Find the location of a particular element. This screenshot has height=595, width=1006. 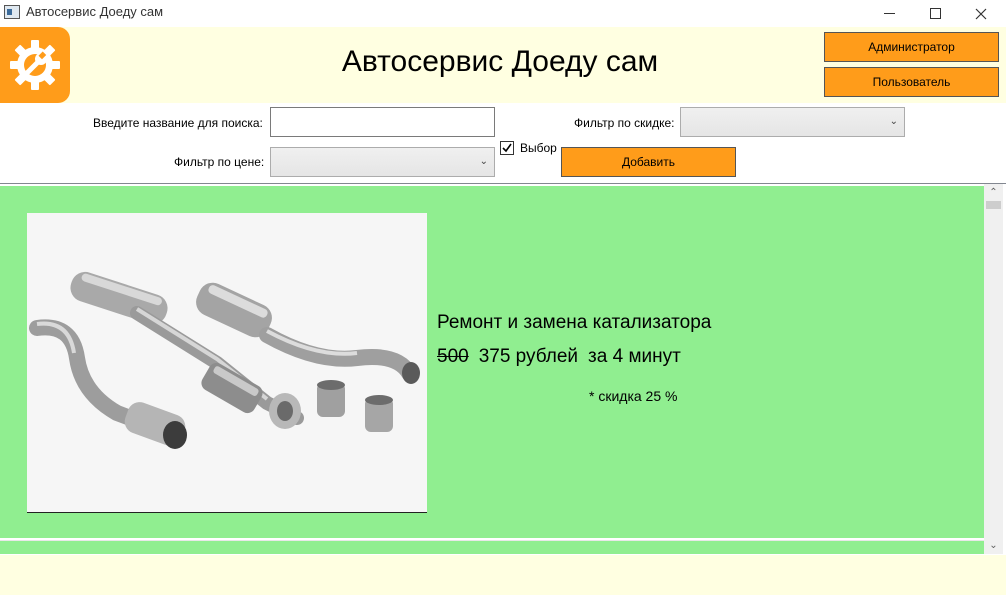

new-price: 375 рублей is located at coordinates (528, 356).